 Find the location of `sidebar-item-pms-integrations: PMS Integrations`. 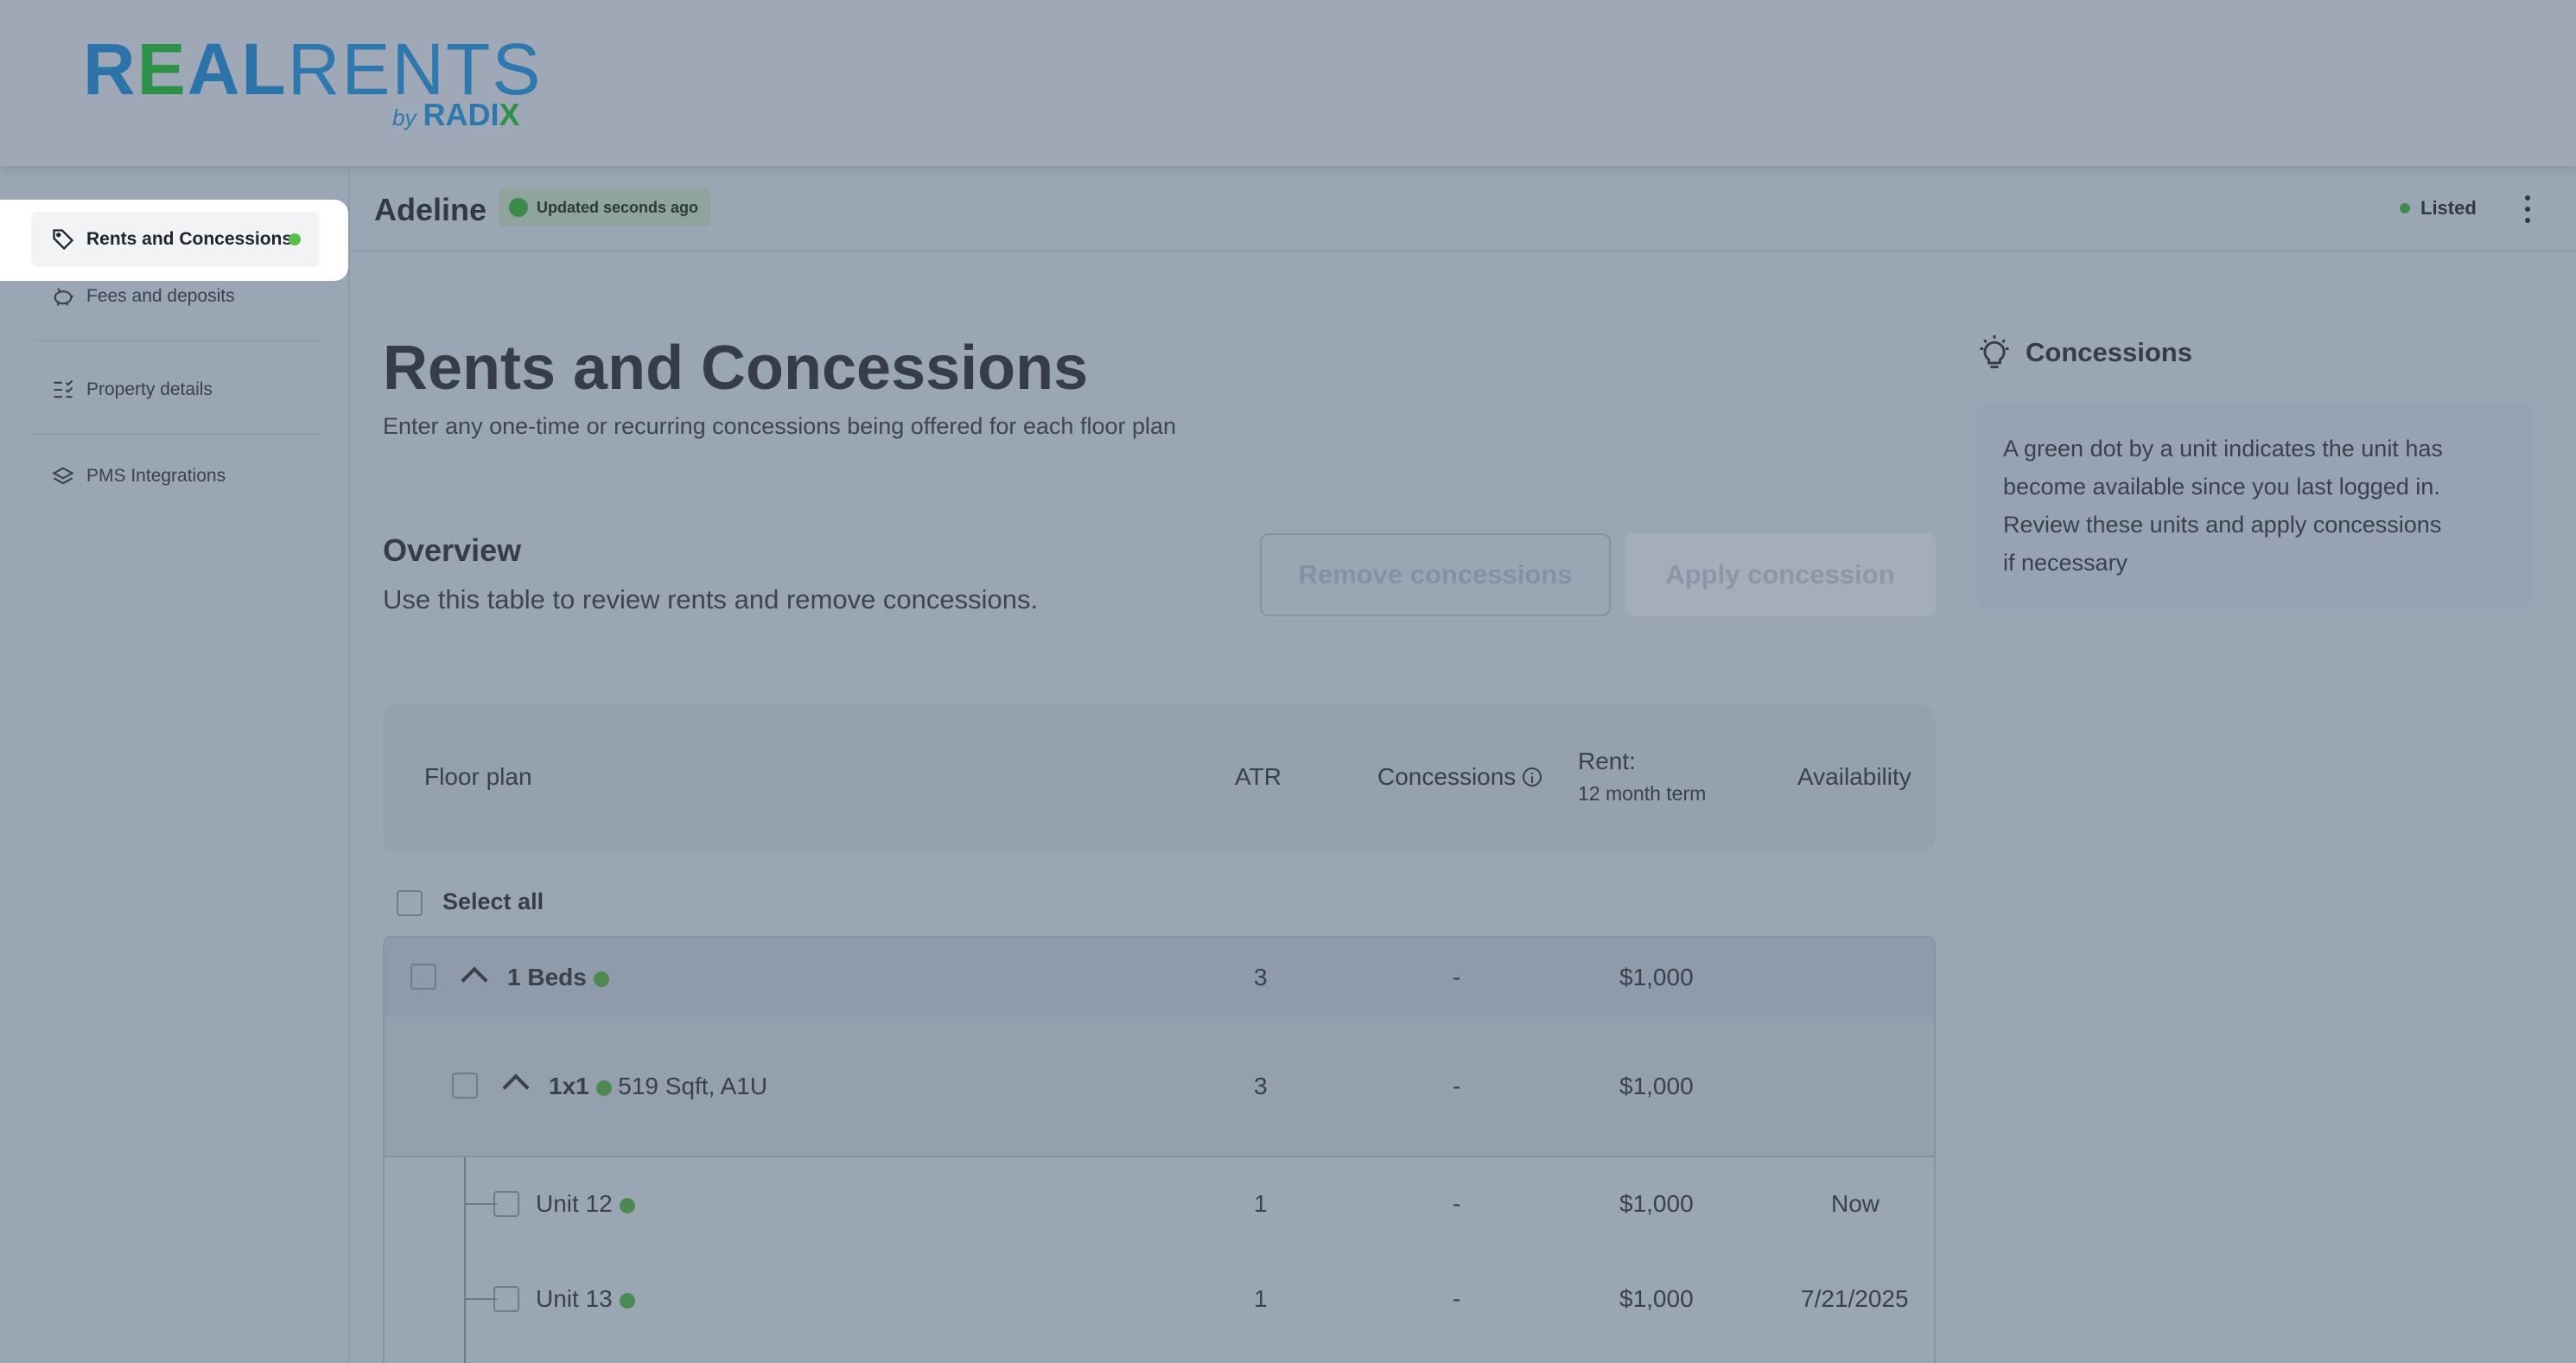

sidebar-item-pms-integrations: PMS Integrations is located at coordinates (128, 477).